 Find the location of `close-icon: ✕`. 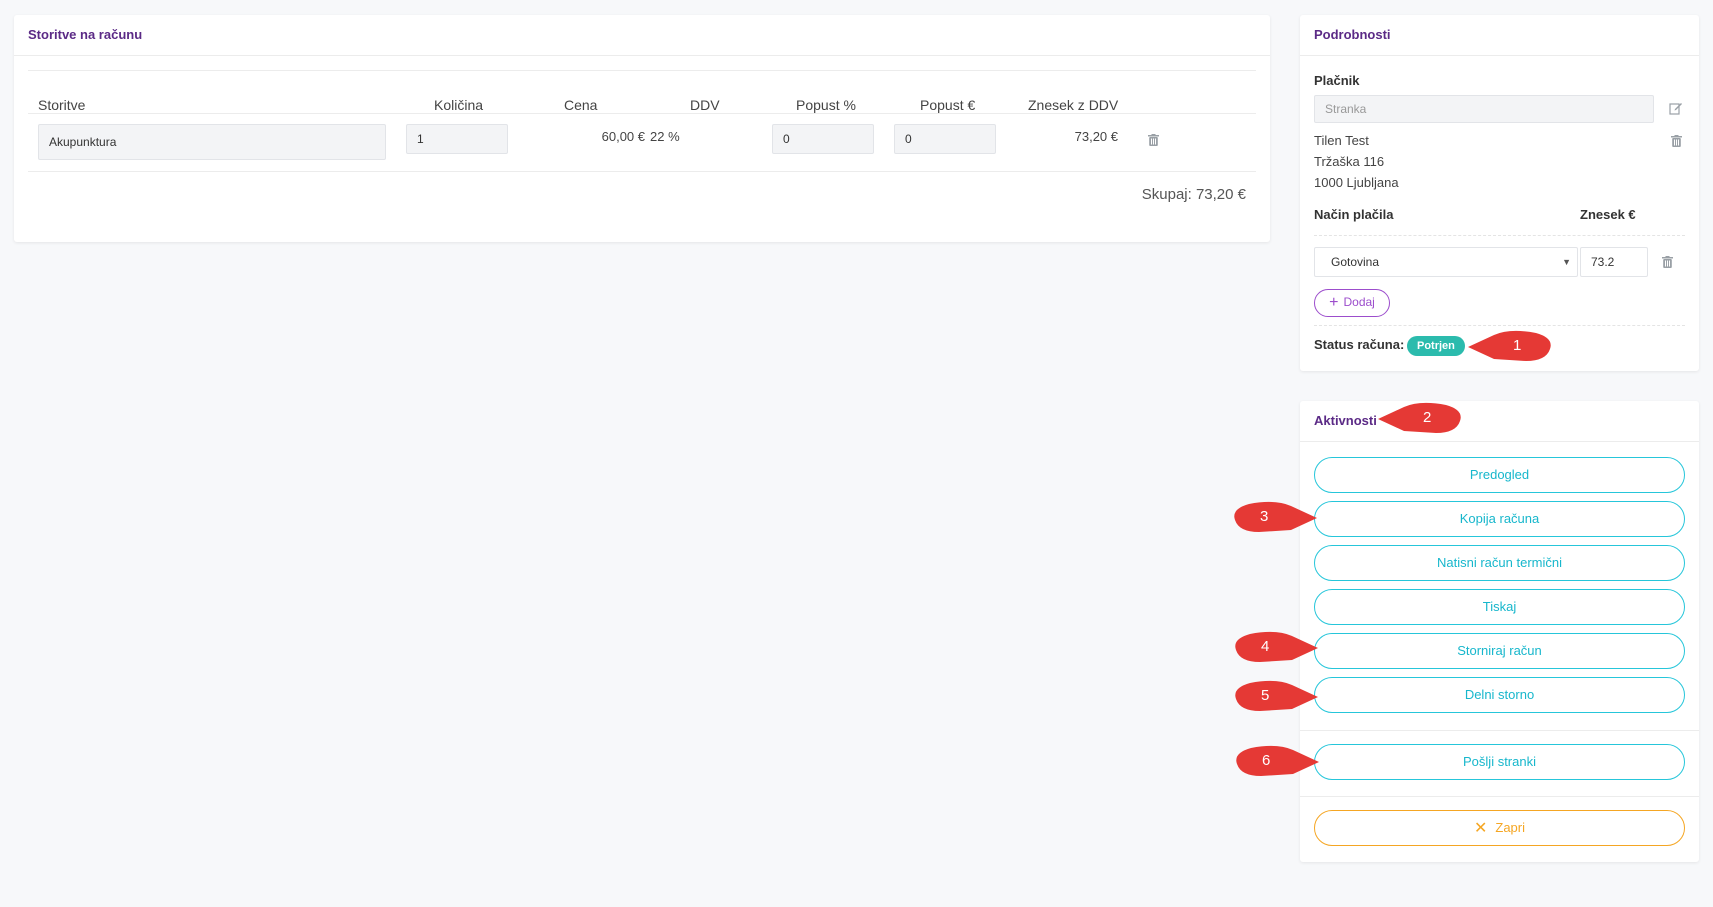

close-icon: ✕ is located at coordinates (1480, 828).